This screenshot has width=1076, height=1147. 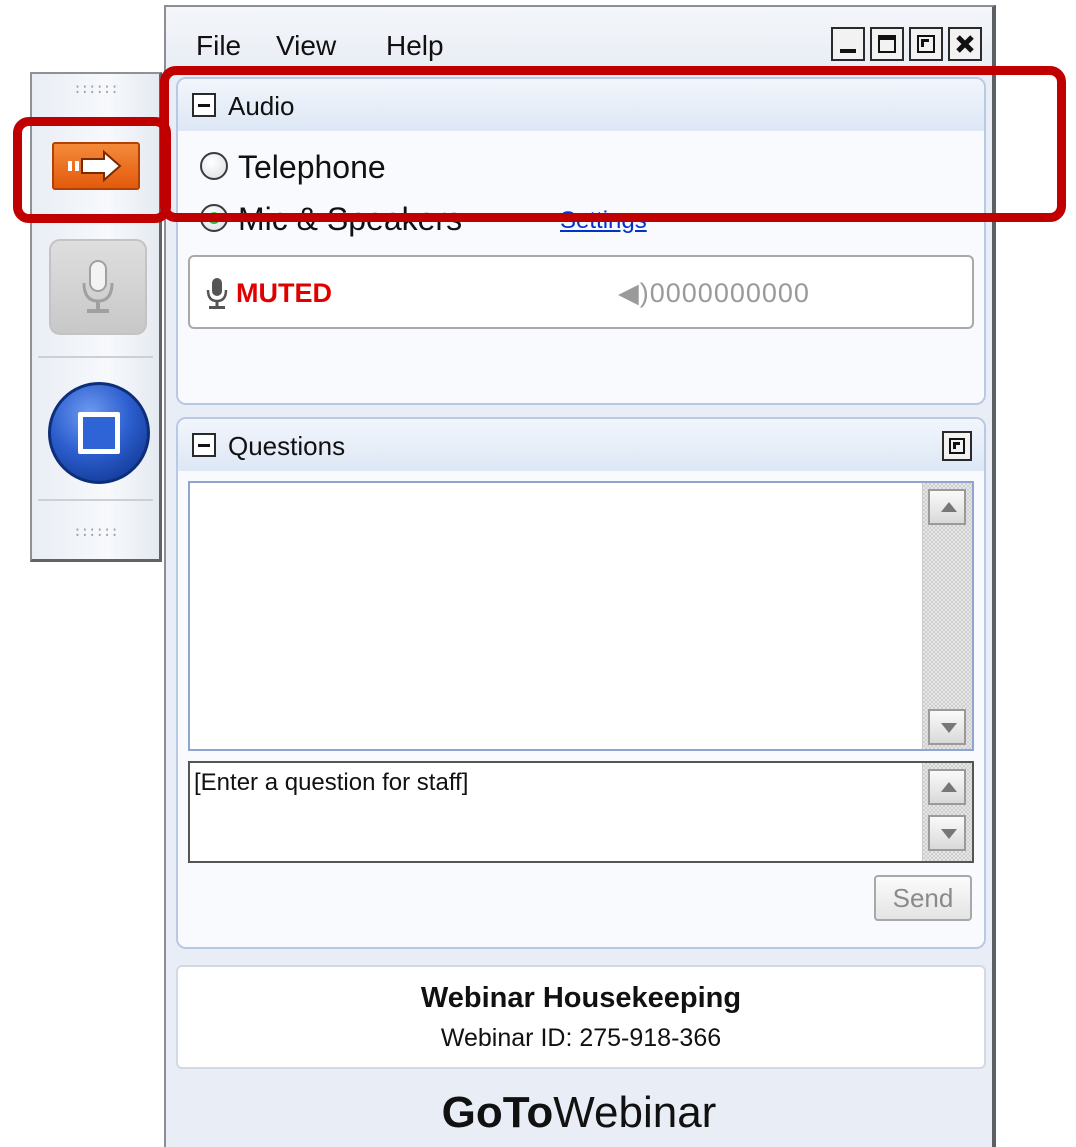 I want to click on muted-status: MUTED, so click(x=284, y=293).